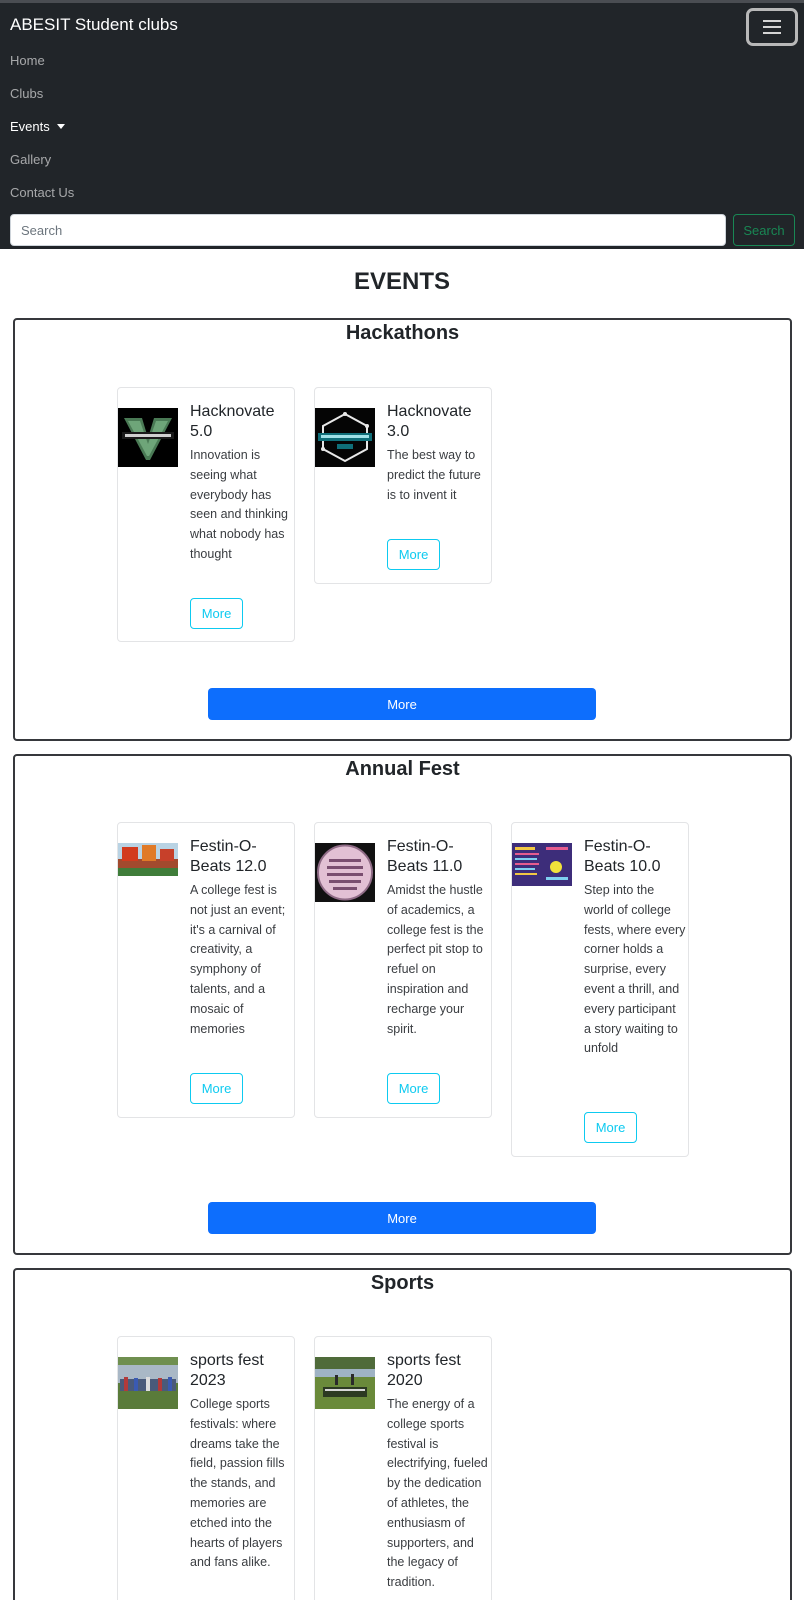 Image resolution: width=804 pixels, height=1600 pixels. What do you see at coordinates (94, 25) in the screenshot?
I see `navbar-brand: ABESIT Student clubs` at bounding box center [94, 25].